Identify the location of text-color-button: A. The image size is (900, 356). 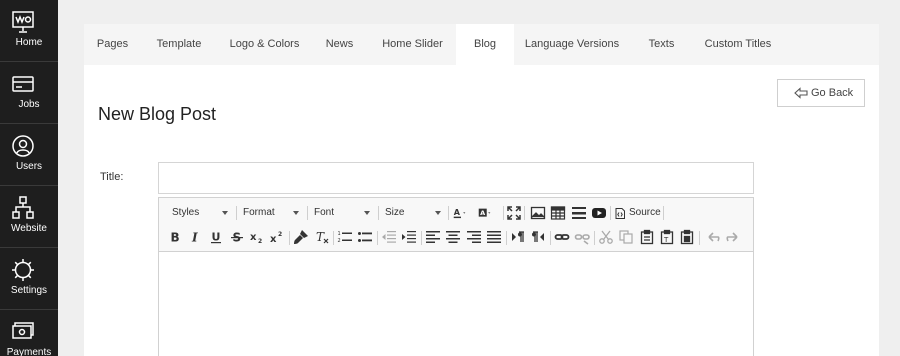
(464, 213).